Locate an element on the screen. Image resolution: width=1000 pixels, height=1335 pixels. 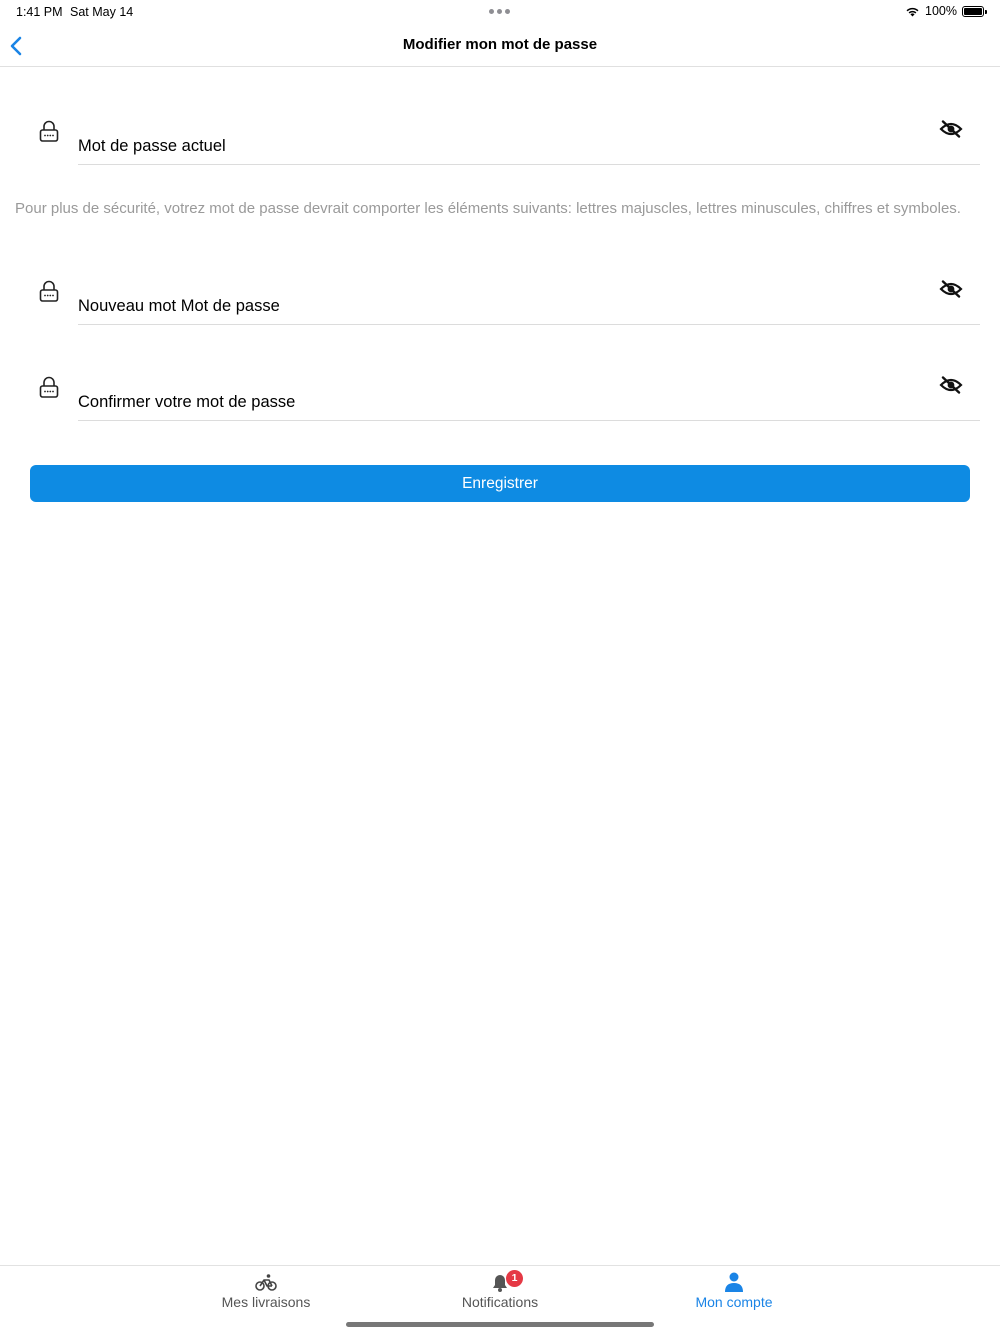
confirm-password-field is located at coordinates (500, 406).